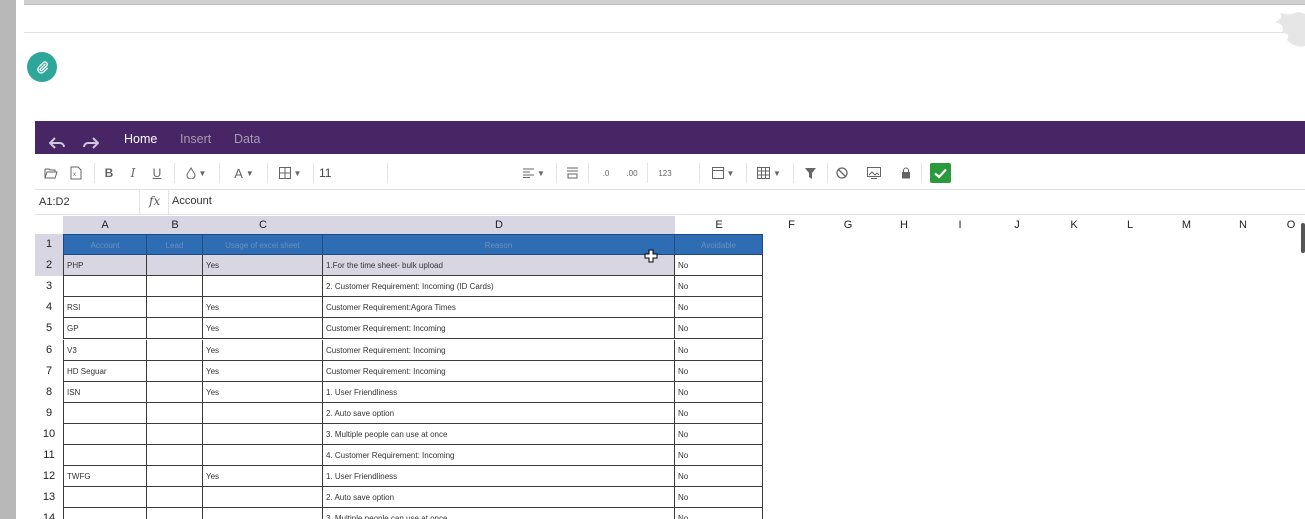  Describe the element at coordinates (105, 244) in the screenshot. I see `header-cell: Account` at that location.